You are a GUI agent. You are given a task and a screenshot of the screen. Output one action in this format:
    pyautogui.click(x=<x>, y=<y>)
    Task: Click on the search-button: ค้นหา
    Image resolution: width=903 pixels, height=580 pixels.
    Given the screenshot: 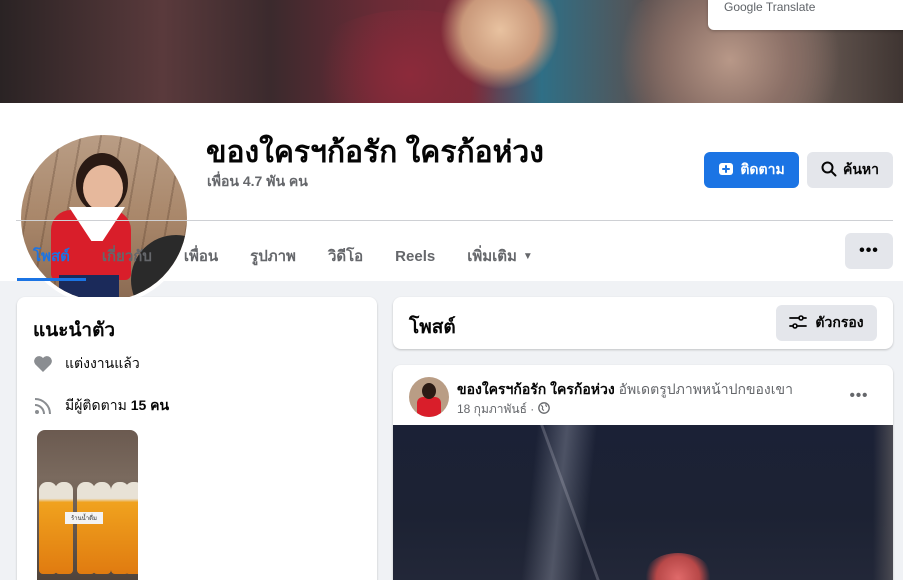 What is the action you would take?
    pyautogui.click(x=850, y=170)
    